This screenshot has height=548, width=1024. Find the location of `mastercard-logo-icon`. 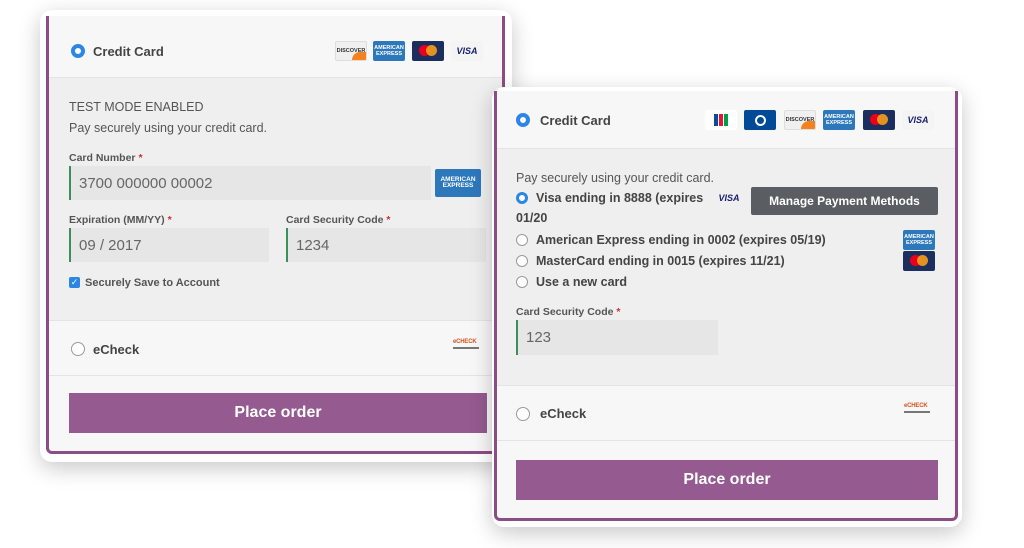

mastercard-logo-icon is located at coordinates (428, 51).